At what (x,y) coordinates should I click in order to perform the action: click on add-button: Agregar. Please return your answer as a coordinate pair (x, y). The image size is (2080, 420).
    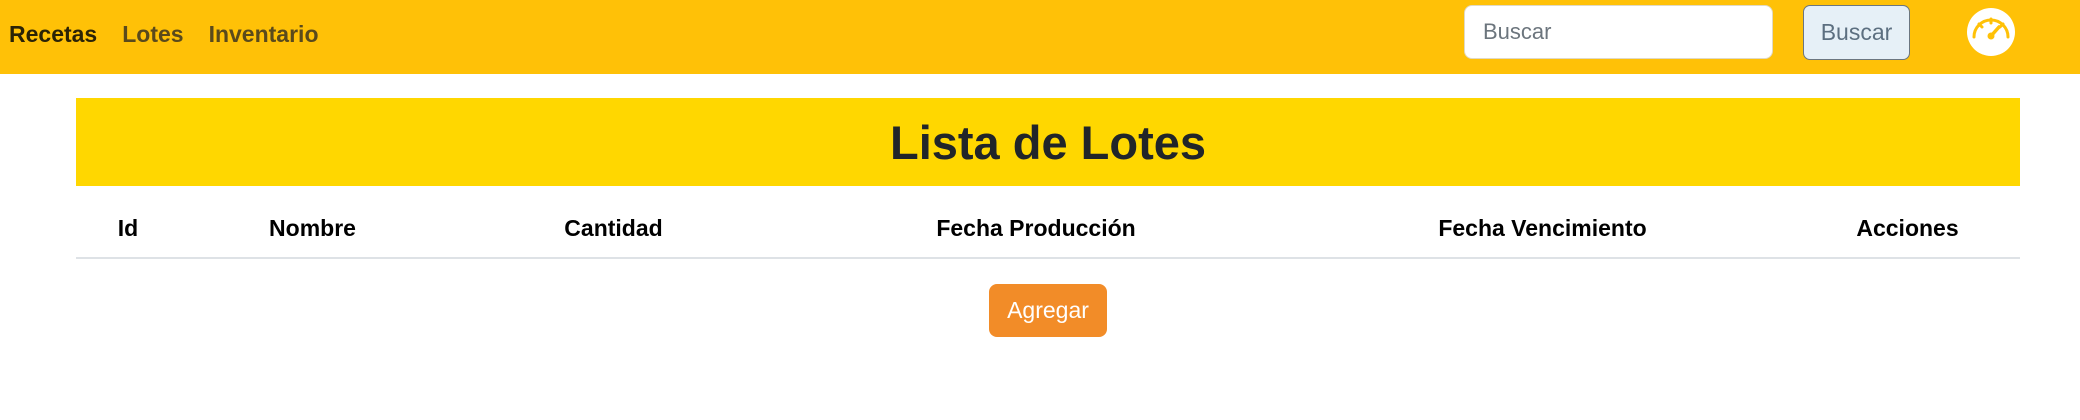
    Looking at the image, I should click on (1048, 310).